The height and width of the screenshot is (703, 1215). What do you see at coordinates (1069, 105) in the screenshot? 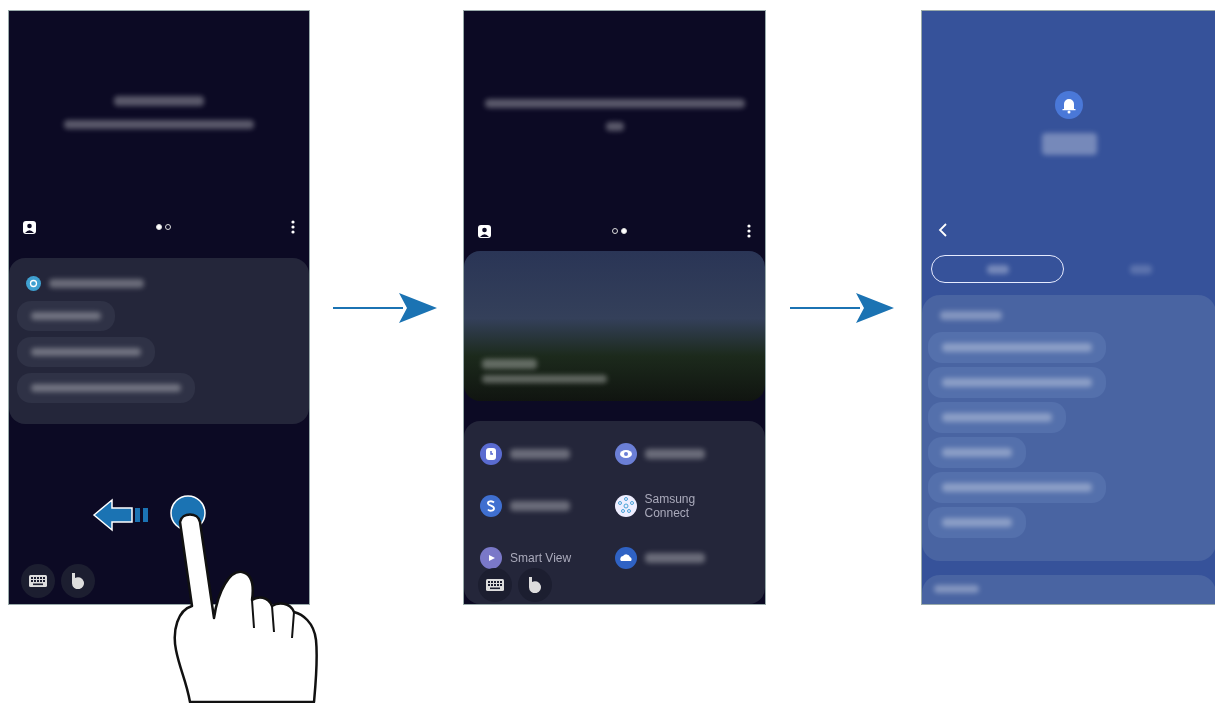
I see `bell-icon` at bounding box center [1069, 105].